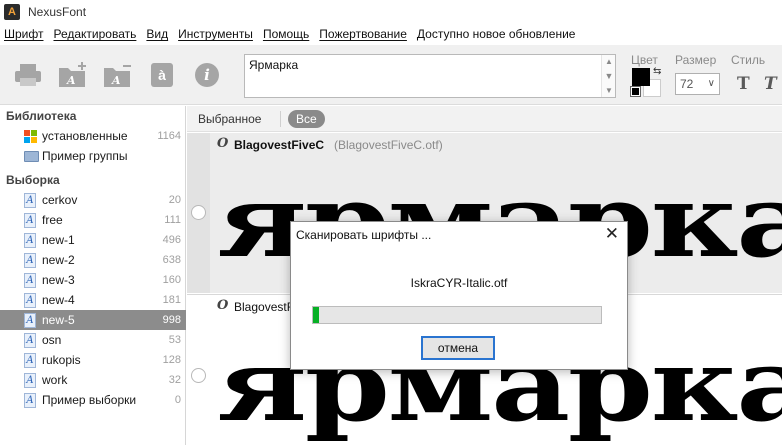  What do you see at coordinates (229, 119) in the screenshot?
I see `tab-selected: Выбранное` at bounding box center [229, 119].